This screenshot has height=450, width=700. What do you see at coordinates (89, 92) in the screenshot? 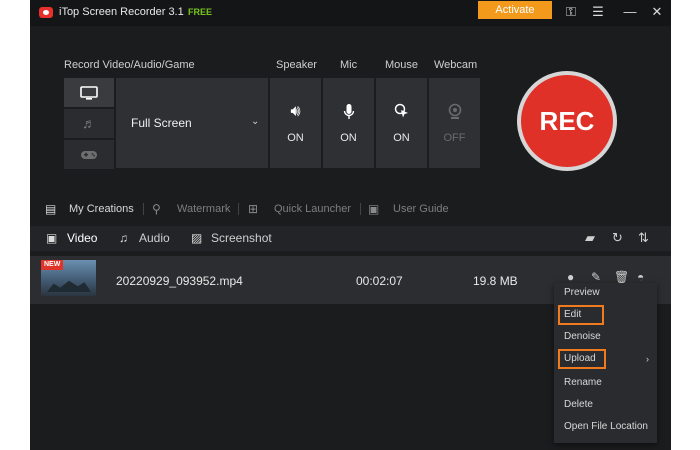
I see `monitor-icon` at bounding box center [89, 92].